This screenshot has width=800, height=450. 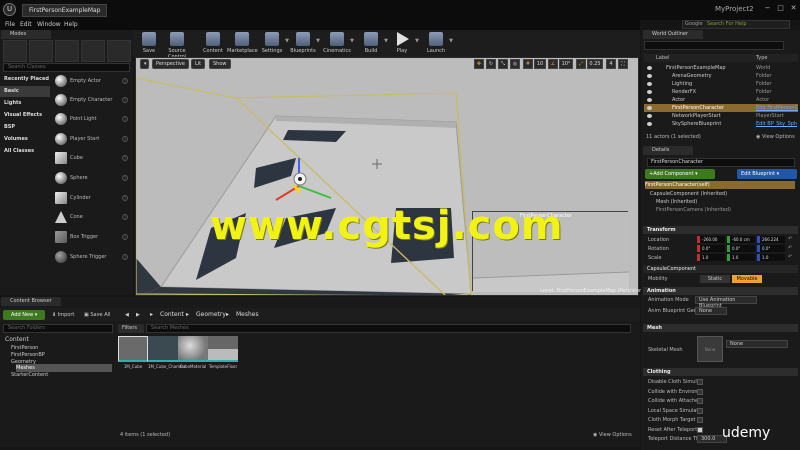 What do you see at coordinates (26, 25) in the screenshot?
I see `menu-edit: Edit` at bounding box center [26, 25].